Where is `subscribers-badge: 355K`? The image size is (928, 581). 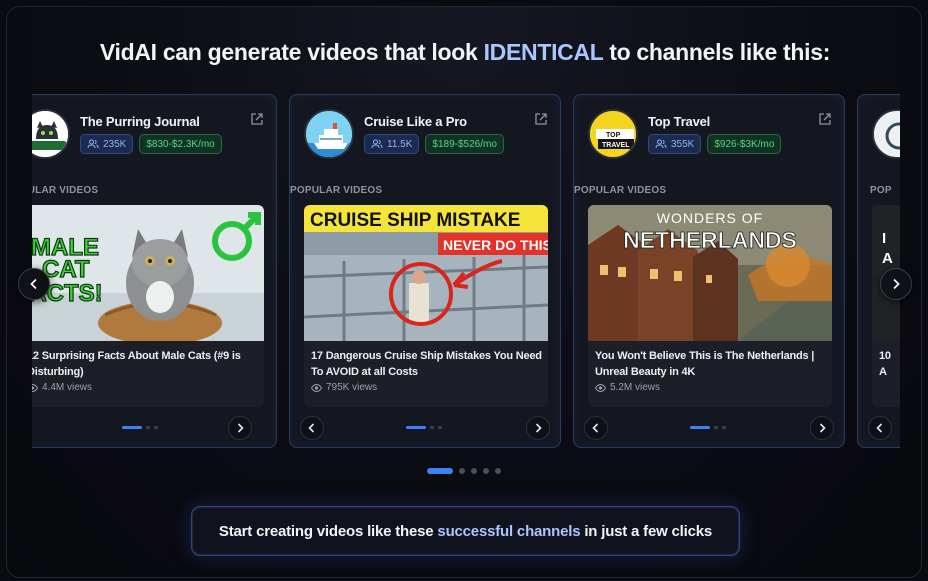 subscribers-badge: 355K is located at coordinates (675, 144).